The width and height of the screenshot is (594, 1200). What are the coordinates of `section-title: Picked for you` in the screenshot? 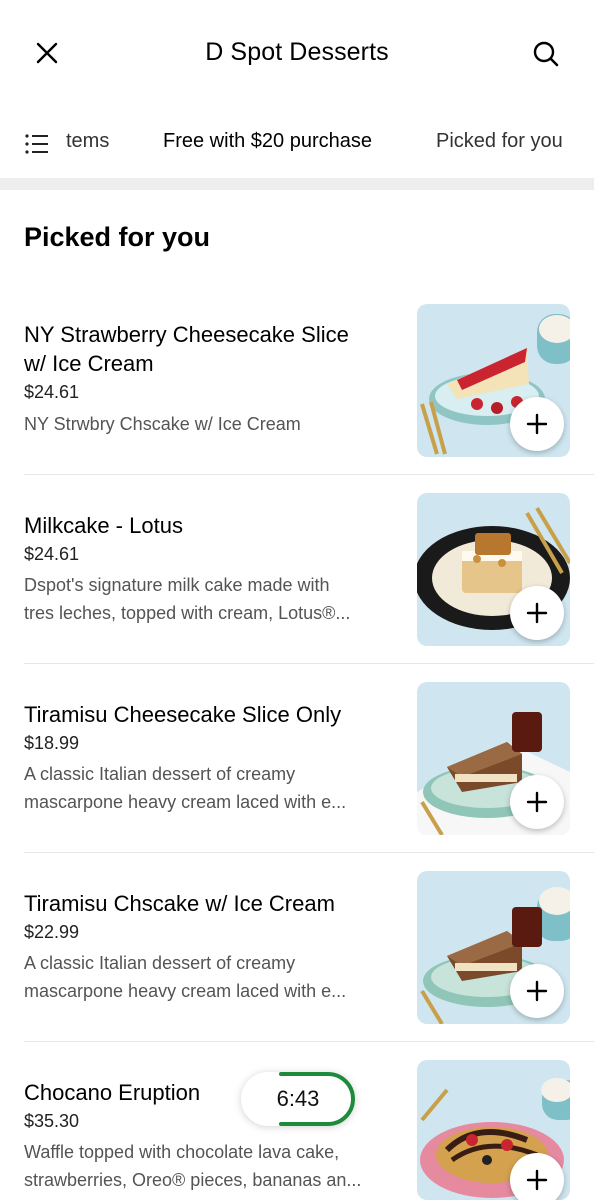 It's located at (117, 237).